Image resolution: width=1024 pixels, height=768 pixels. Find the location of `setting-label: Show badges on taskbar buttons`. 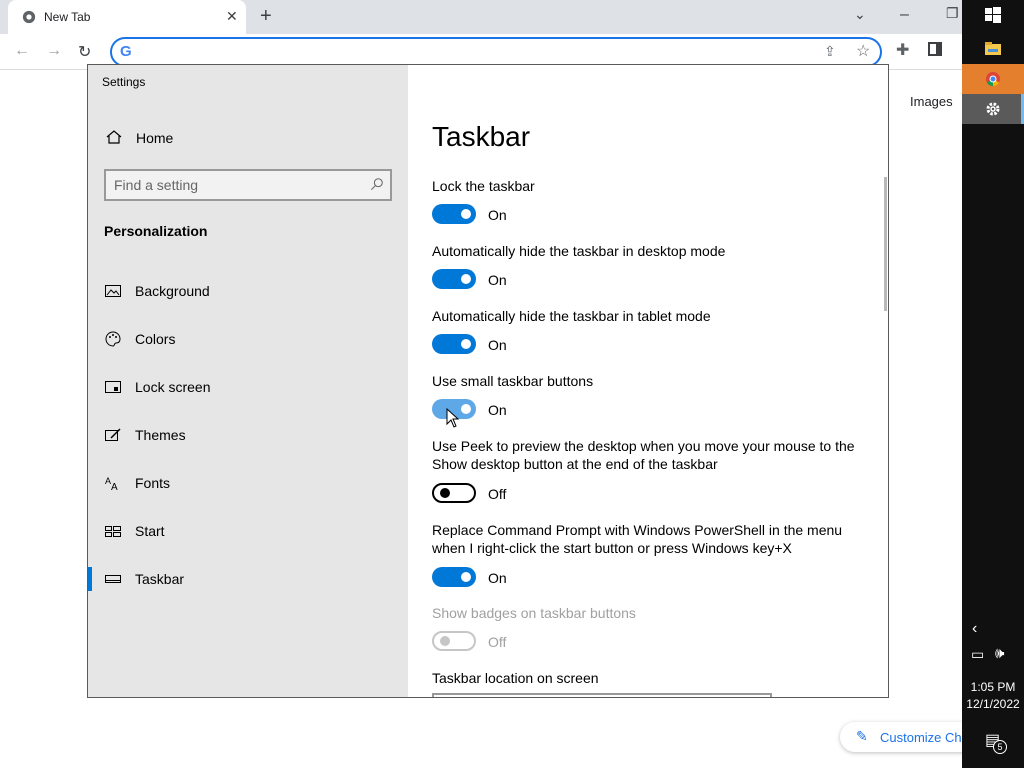

setting-label: Show badges on taskbar buttons is located at coordinates (534, 613).